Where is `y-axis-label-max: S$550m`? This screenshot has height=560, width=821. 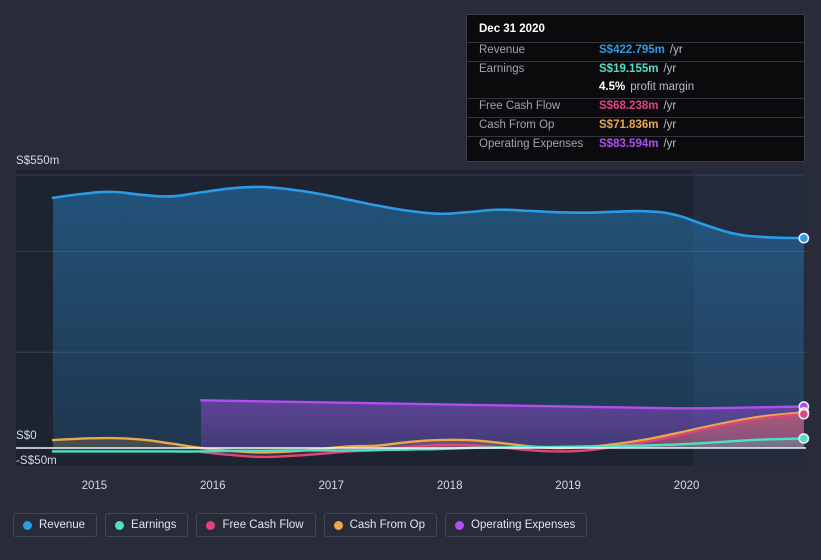 y-axis-label-max: S$550m is located at coordinates (38, 161).